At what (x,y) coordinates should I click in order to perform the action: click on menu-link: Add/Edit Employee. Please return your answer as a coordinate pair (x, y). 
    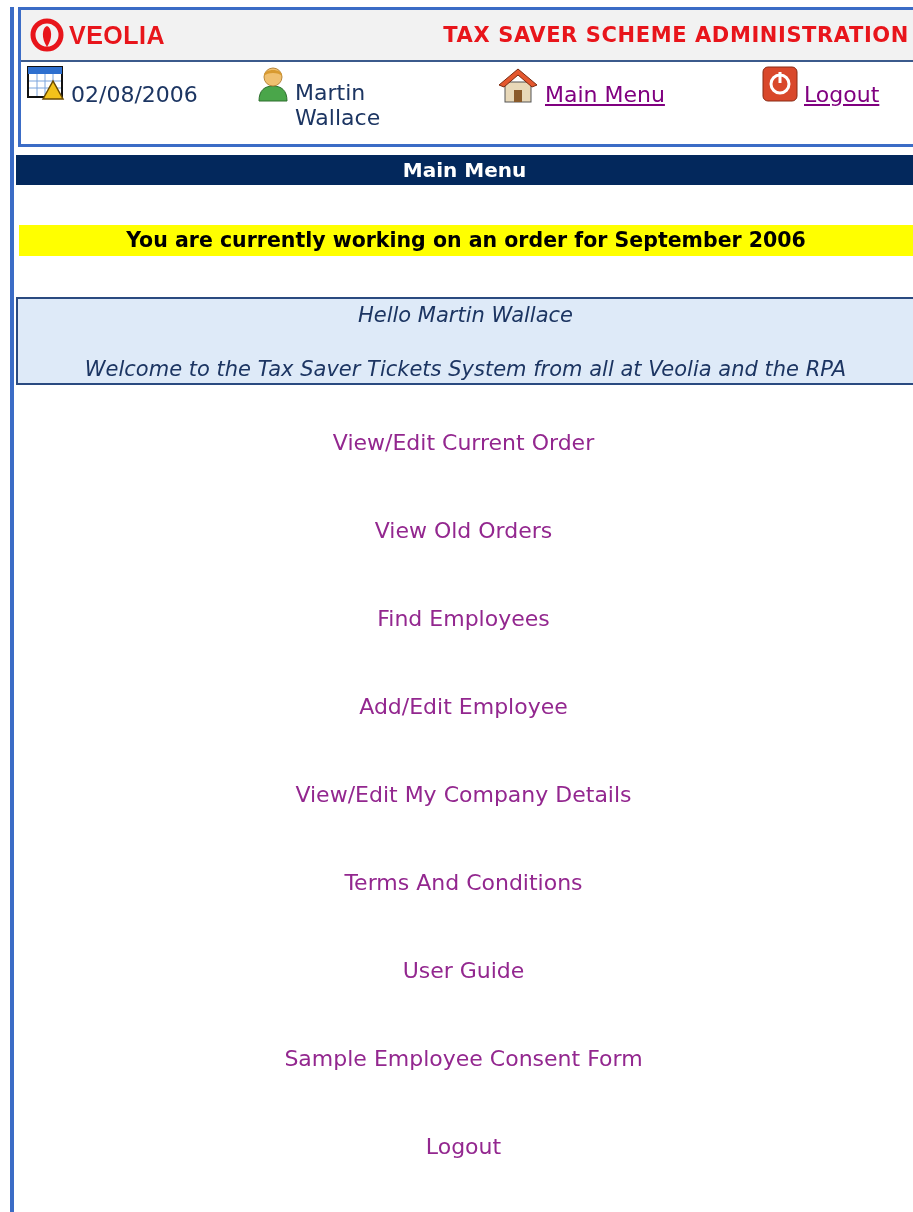
    Looking at the image, I should click on (463, 707).